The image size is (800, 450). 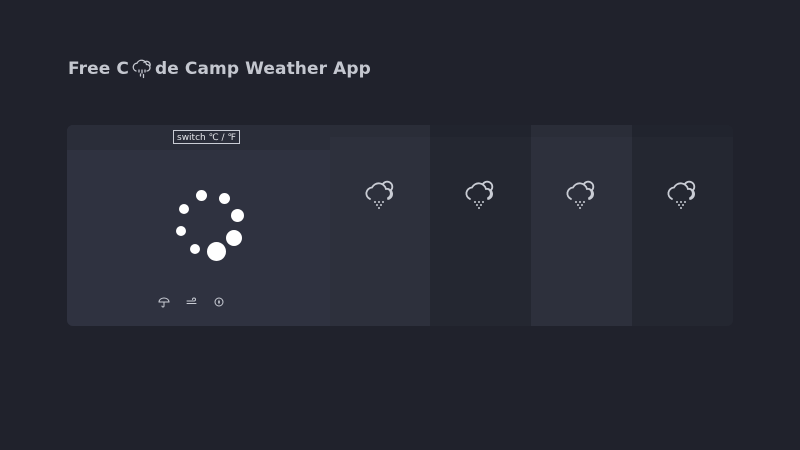 I want to click on compass-icon, so click(x=219, y=302).